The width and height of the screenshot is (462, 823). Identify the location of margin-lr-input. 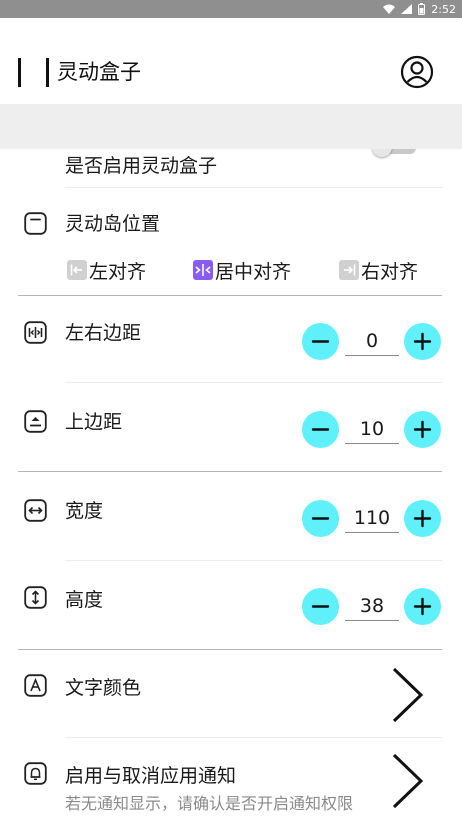
(372, 341).